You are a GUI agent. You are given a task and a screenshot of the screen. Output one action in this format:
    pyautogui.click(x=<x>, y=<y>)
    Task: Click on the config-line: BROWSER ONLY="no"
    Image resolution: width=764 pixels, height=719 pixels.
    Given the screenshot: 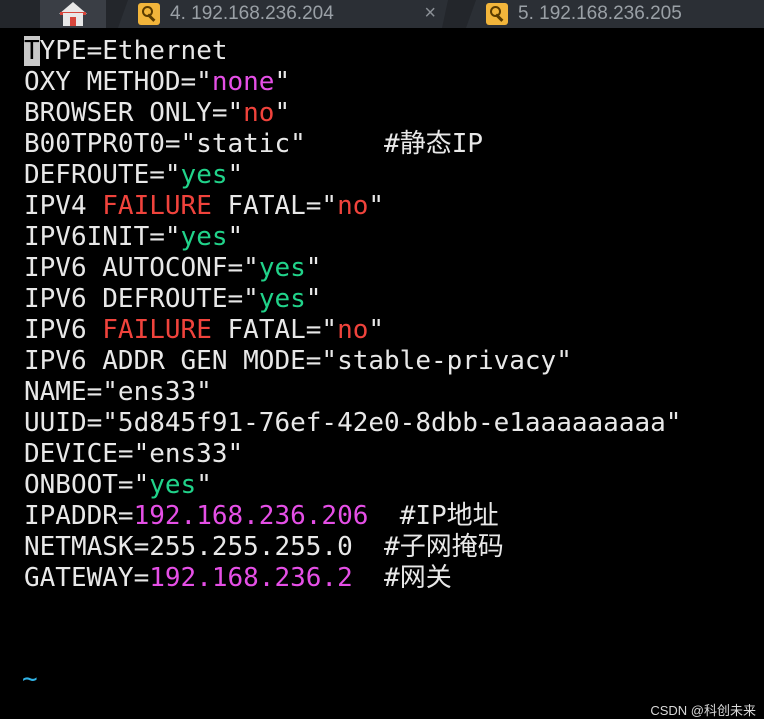 What is the action you would take?
    pyautogui.click(x=157, y=113)
    